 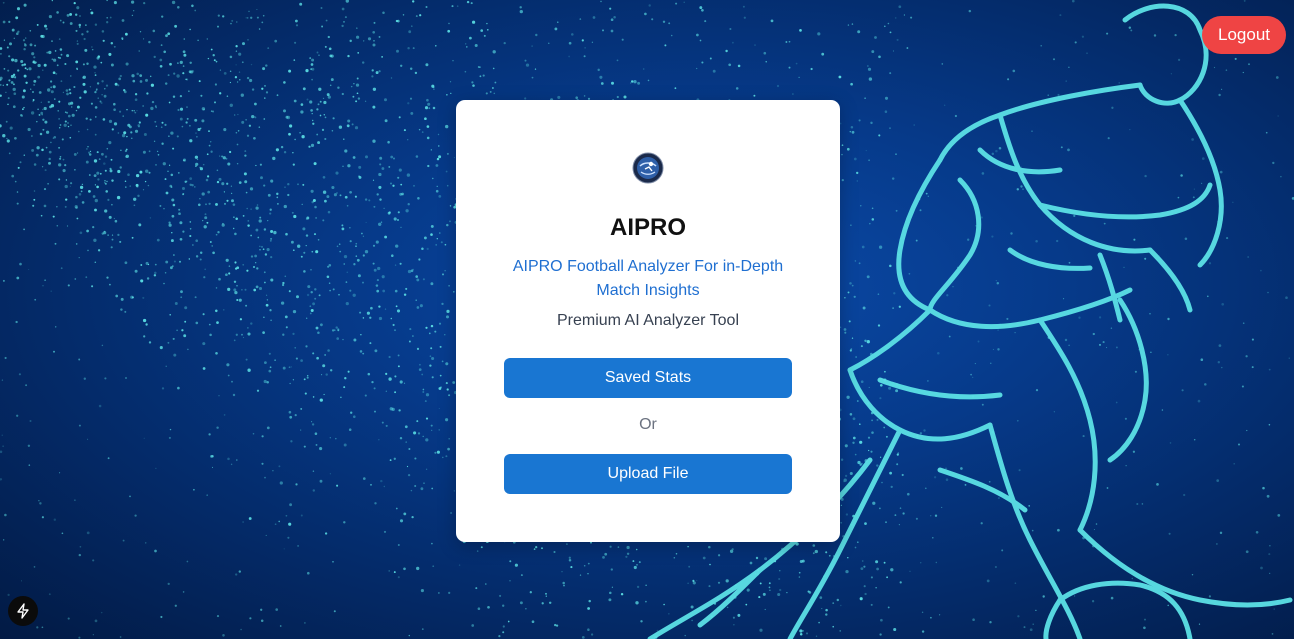 I want to click on app-tagline: Premium AI Analyzer Tool, so click(x=647, y=320).